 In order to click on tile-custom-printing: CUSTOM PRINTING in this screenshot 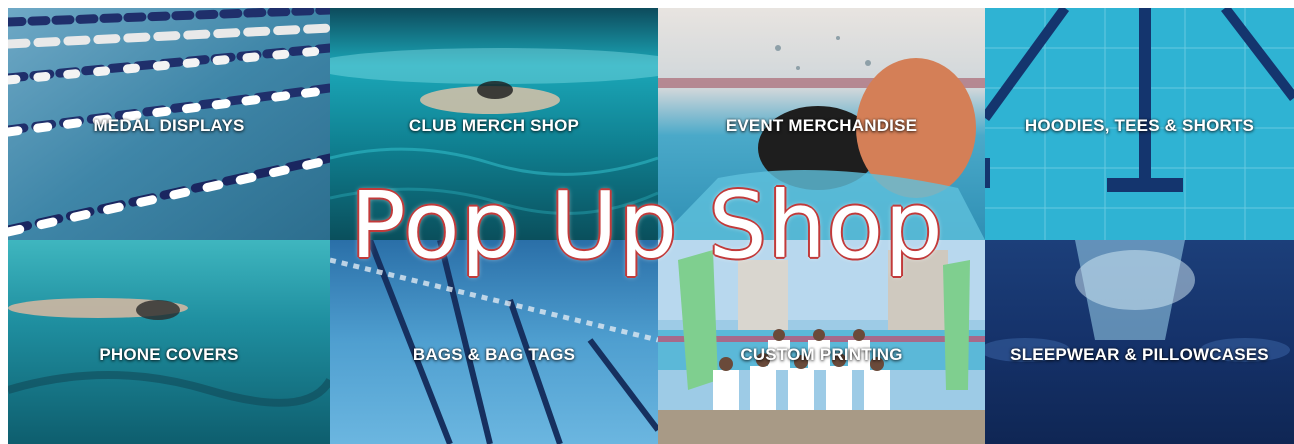, I will do `click(821, 342)`.